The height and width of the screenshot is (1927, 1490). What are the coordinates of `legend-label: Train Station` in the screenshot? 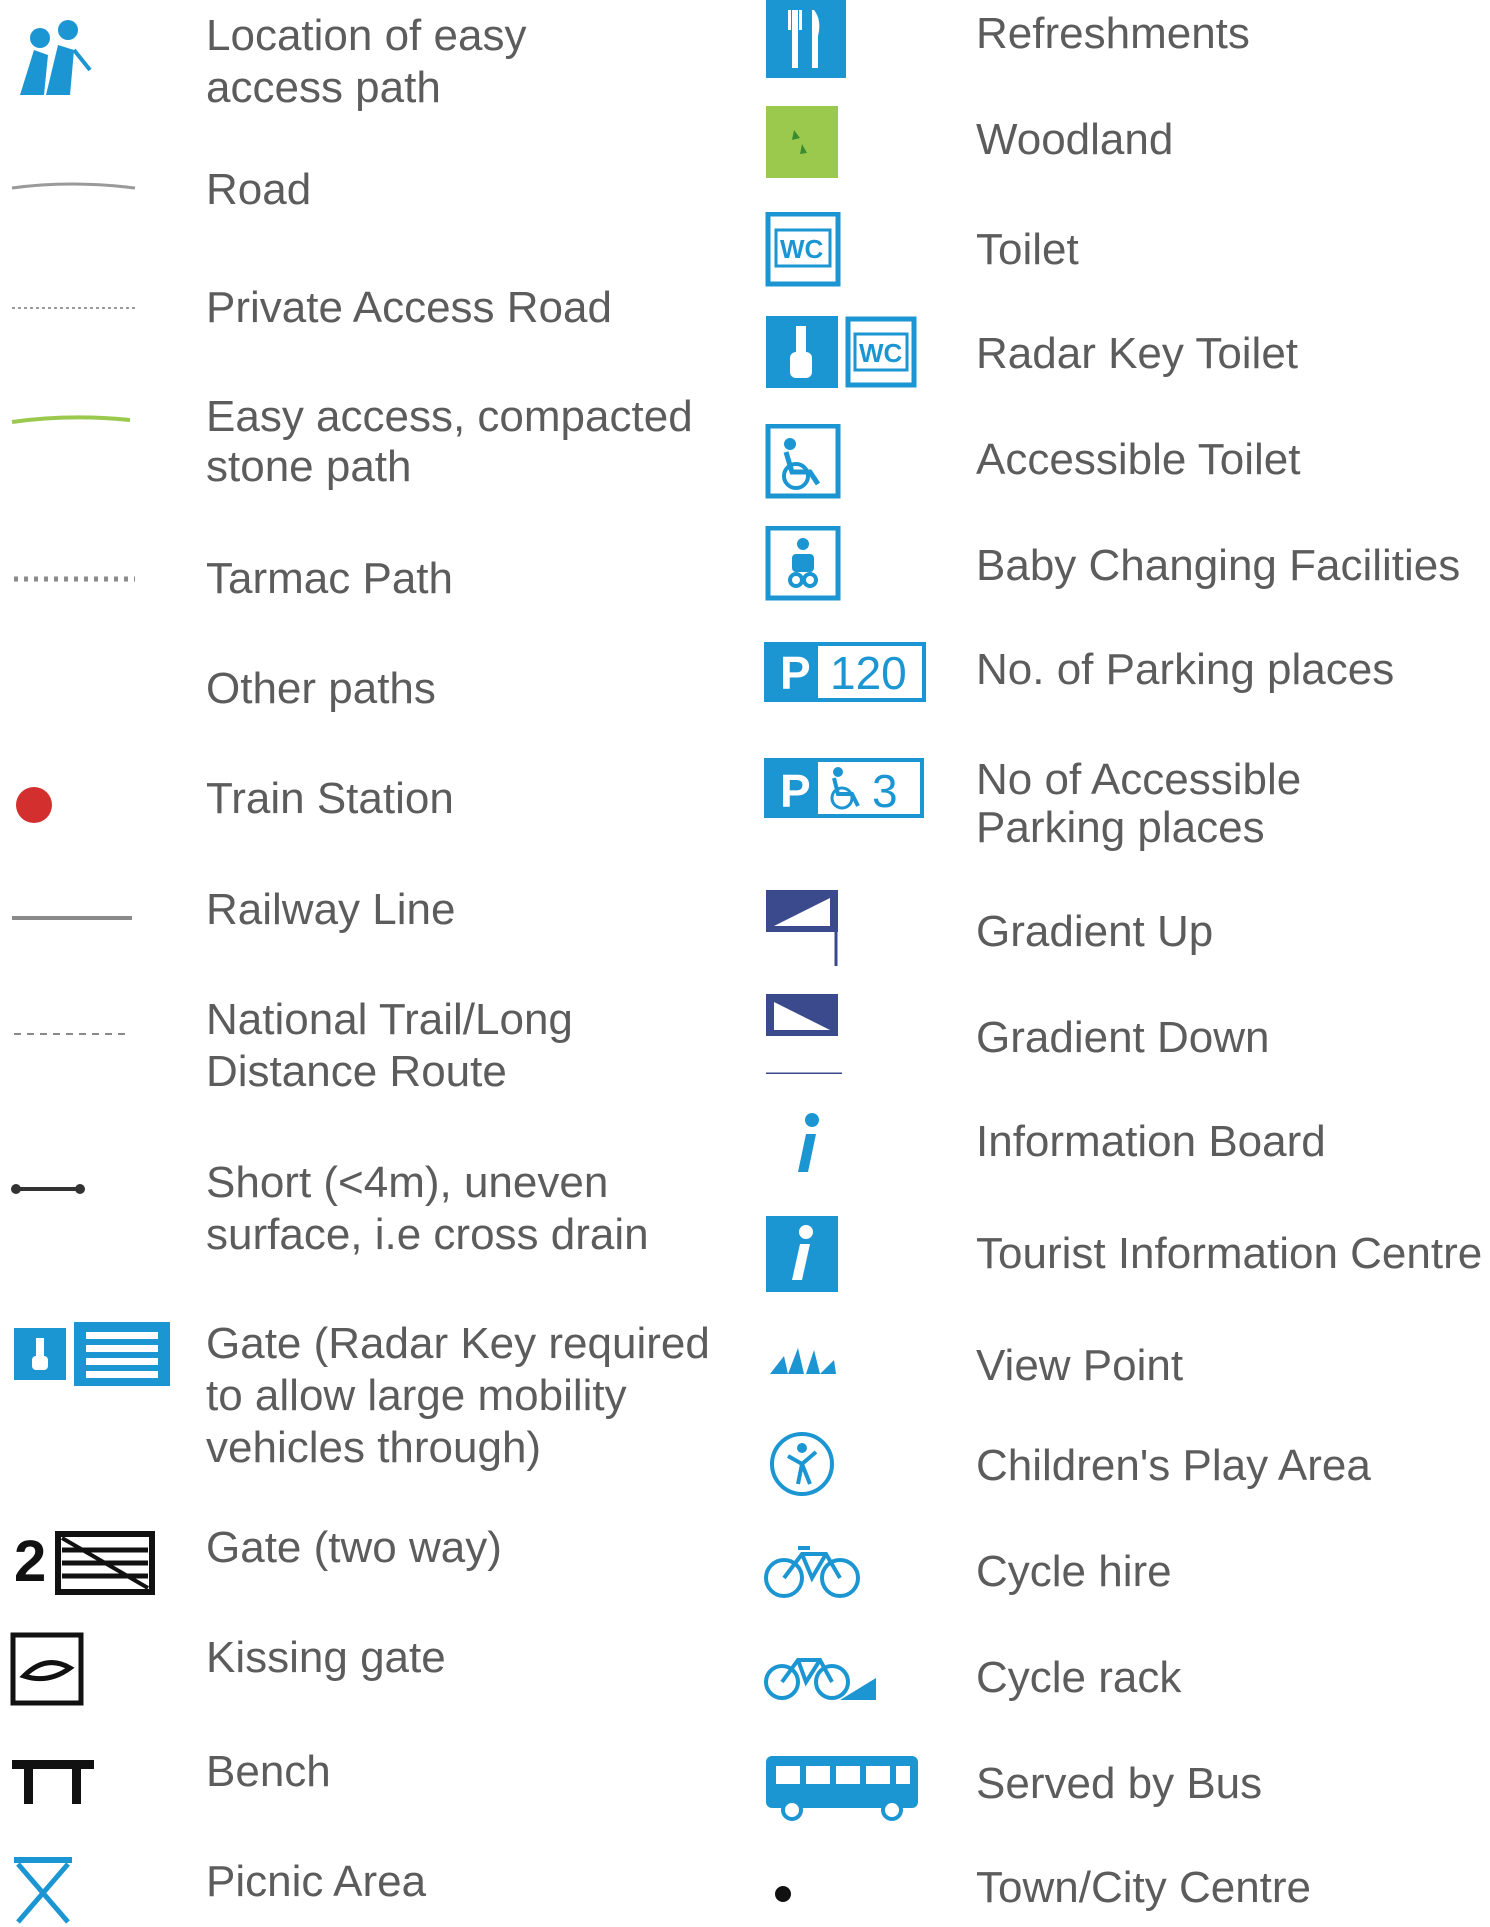 It's located at (330, 798).